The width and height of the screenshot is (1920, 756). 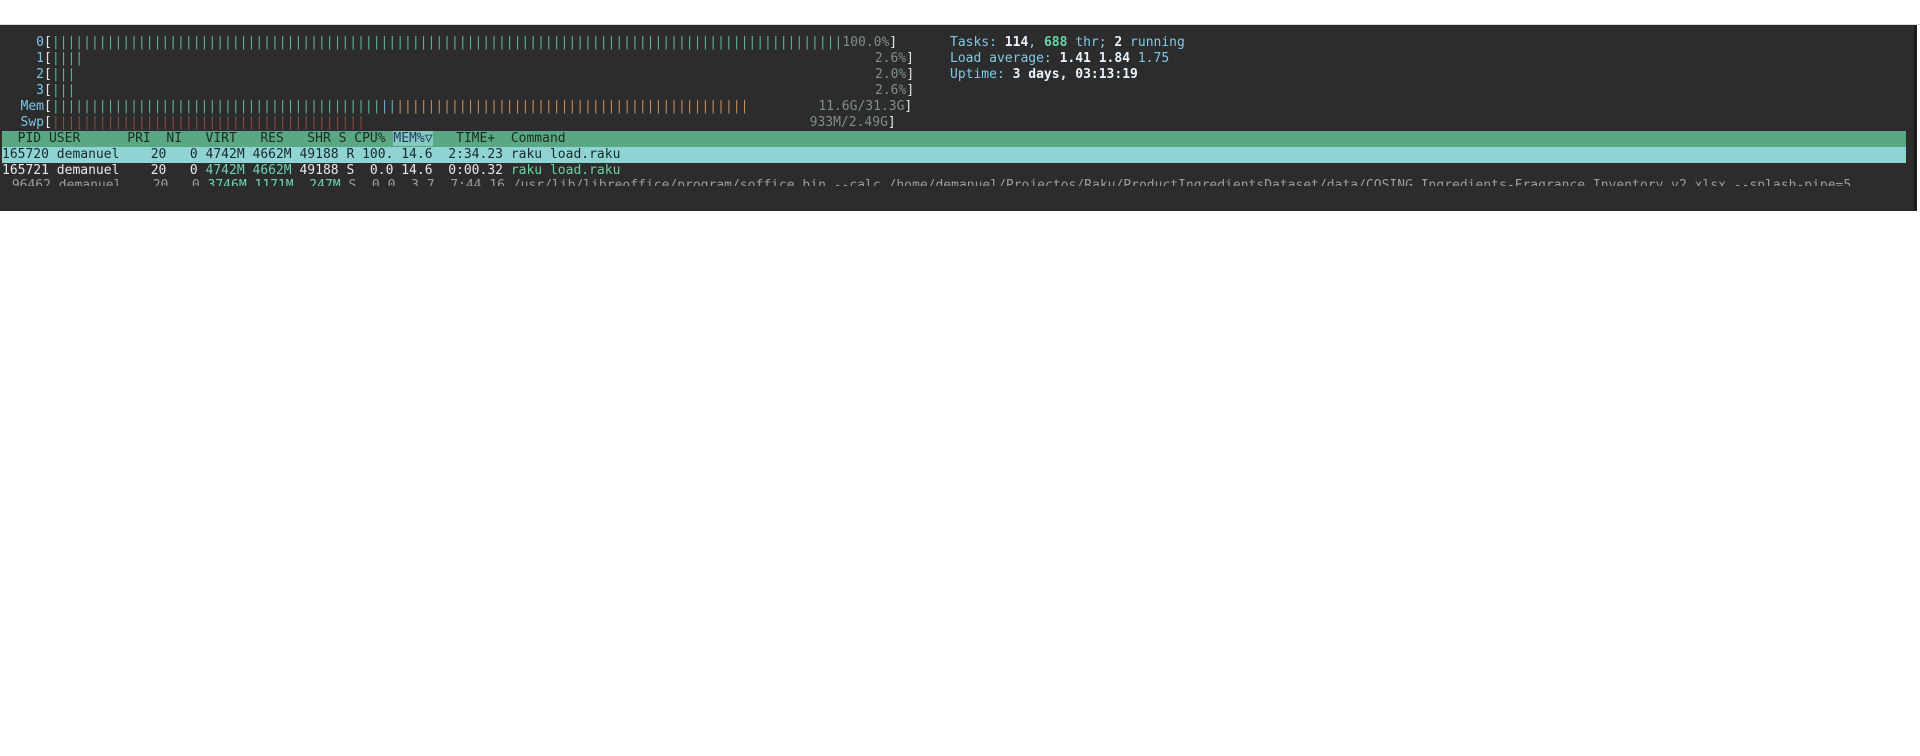 What do you see at coordinates (423, 182) in the screenshot?
I see `cell-mem: 3.7` at bounding box center [423, 182].